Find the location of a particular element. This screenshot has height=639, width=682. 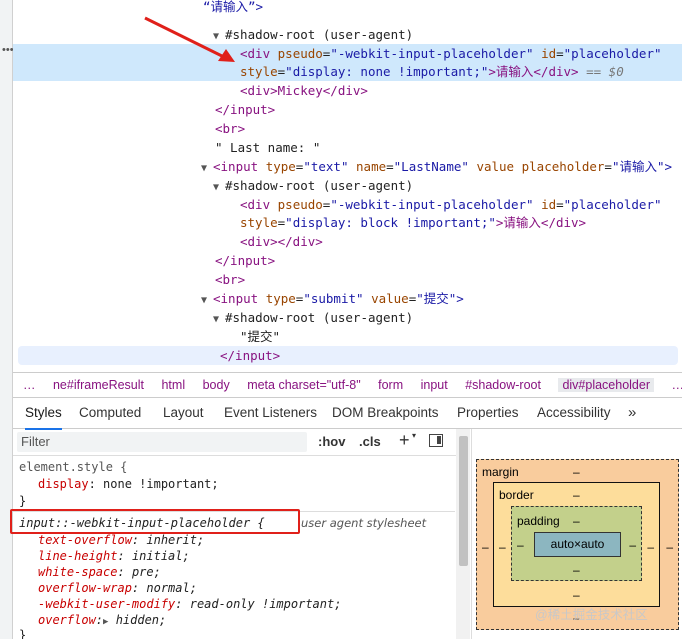

margin-left-value: – is located at coordinates (485, 547).